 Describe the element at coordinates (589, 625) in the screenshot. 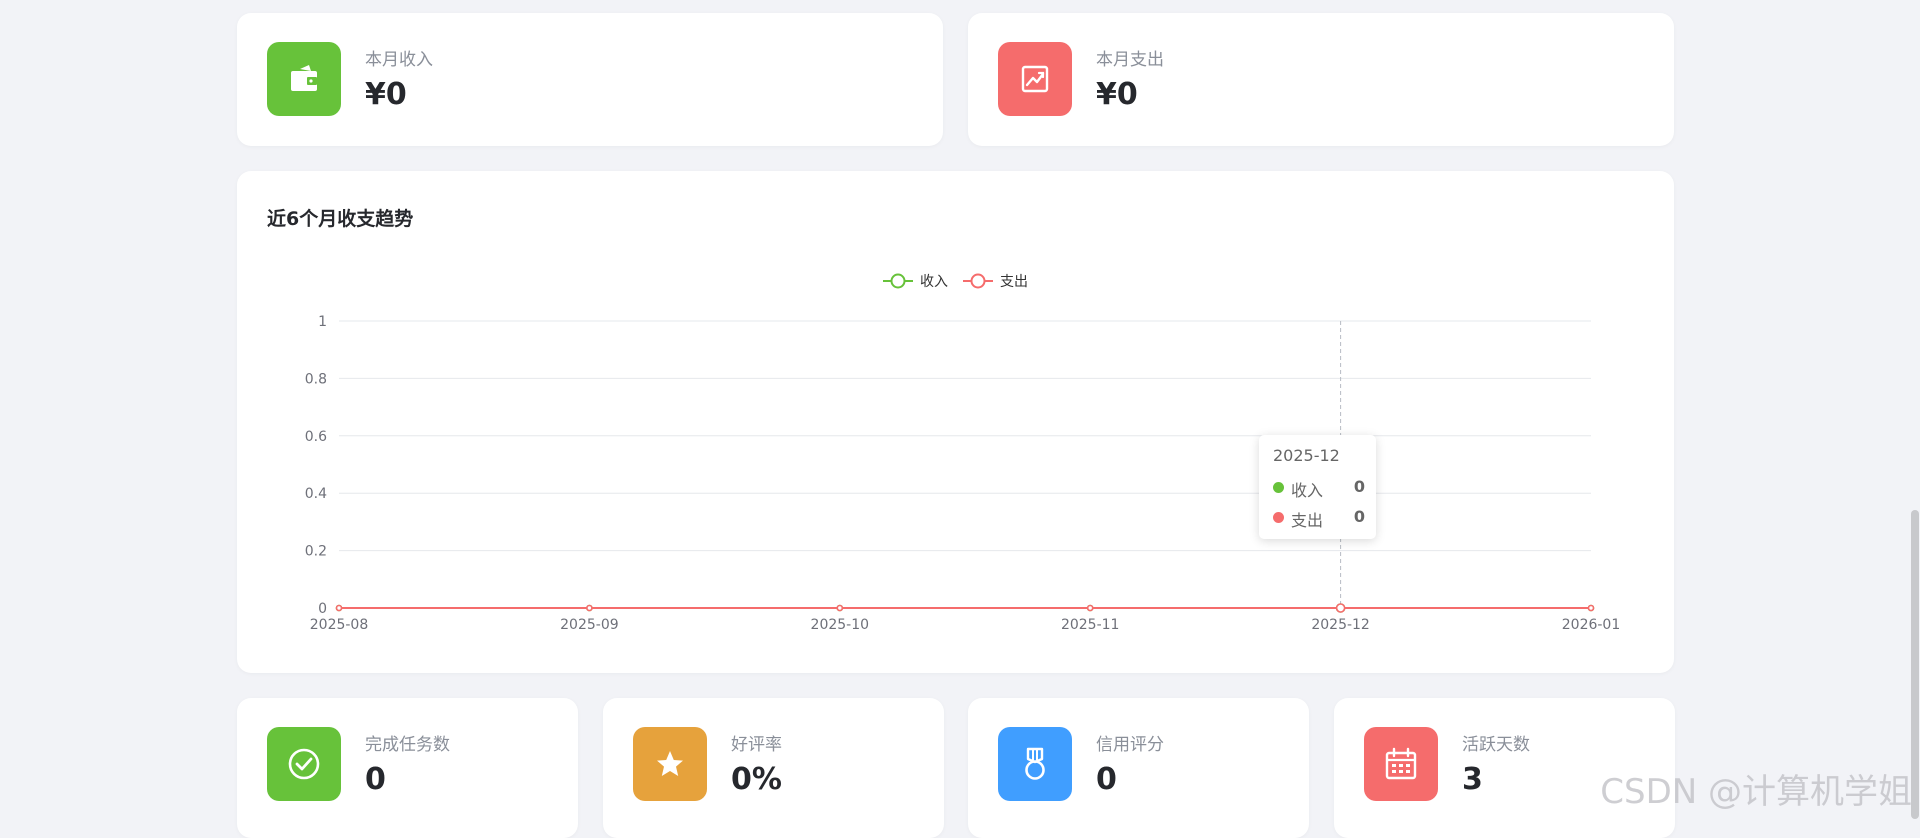

I see `x-tick-label: 2025-09` at that location.